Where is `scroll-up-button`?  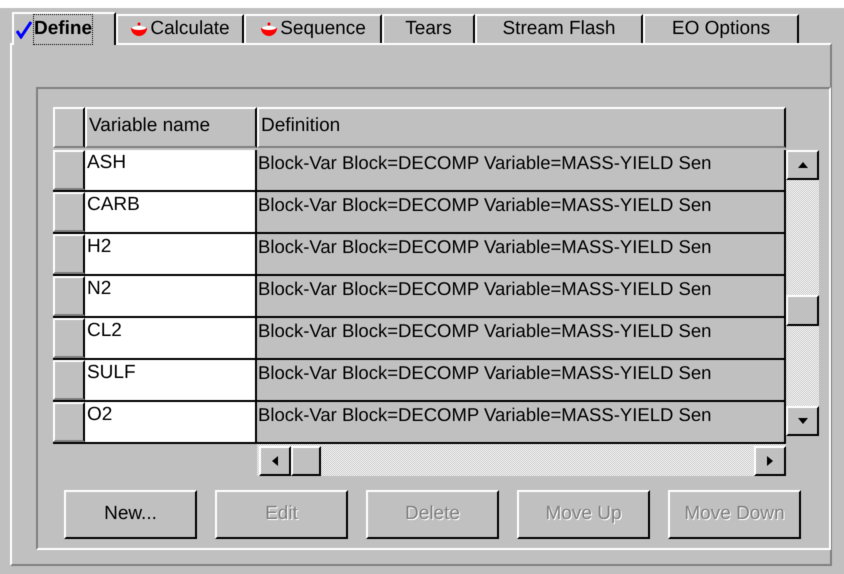
scroll-up-button is located at coordinates (802, 165).